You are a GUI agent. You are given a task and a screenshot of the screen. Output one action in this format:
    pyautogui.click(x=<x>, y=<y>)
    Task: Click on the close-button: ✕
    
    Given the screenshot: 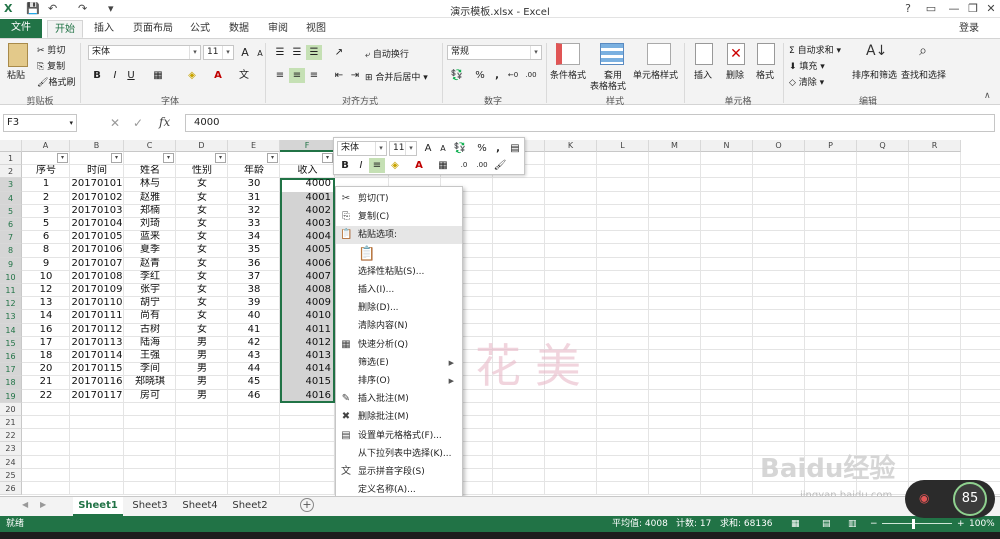 What is the action you would take?
    pyautogui.click(x=990, y=9)
    